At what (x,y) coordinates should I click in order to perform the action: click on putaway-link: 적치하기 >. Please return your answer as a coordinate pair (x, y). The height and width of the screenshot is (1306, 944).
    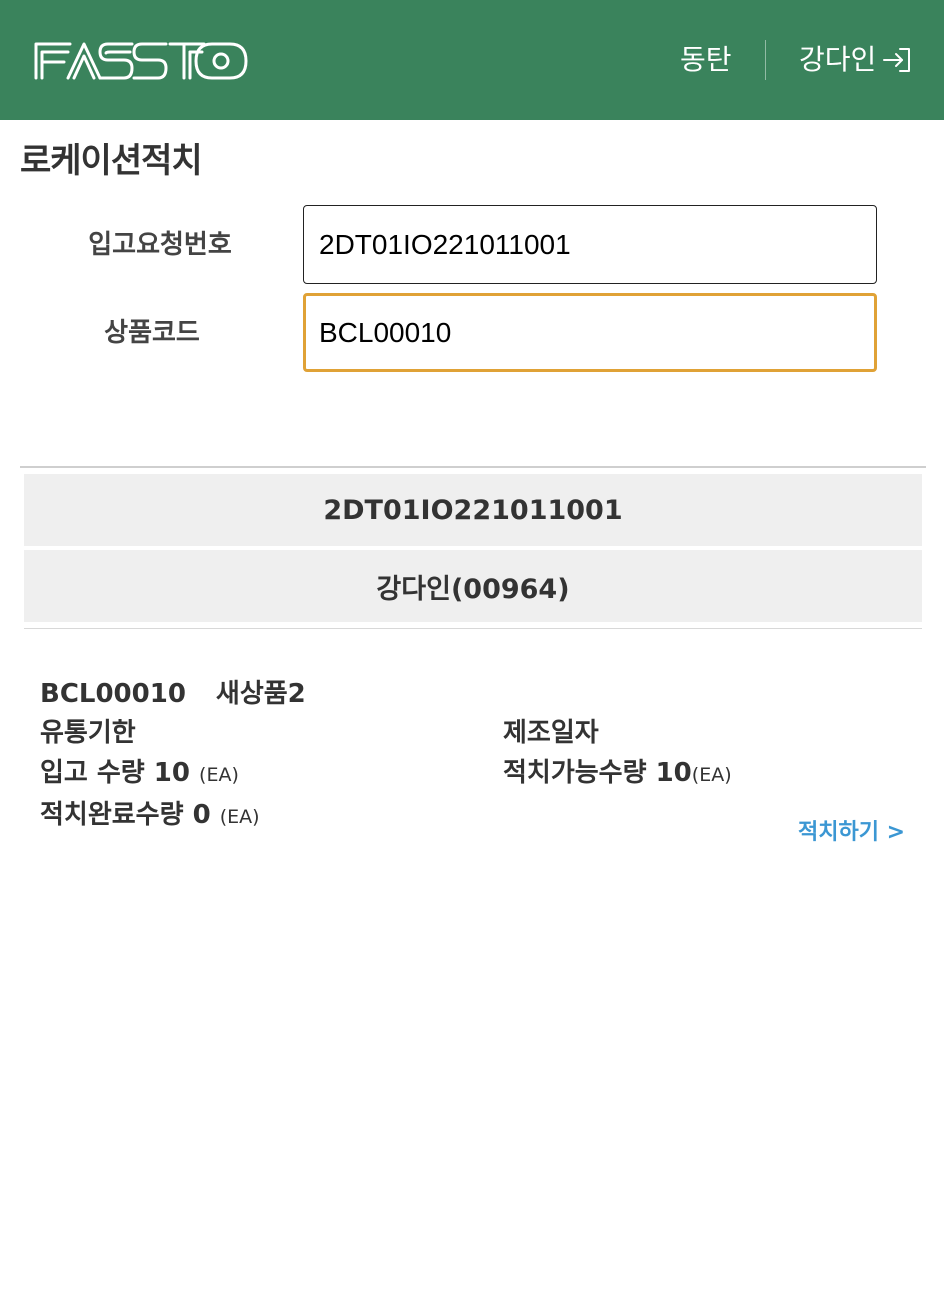
    Looking at the image, I should click on (851, 833).